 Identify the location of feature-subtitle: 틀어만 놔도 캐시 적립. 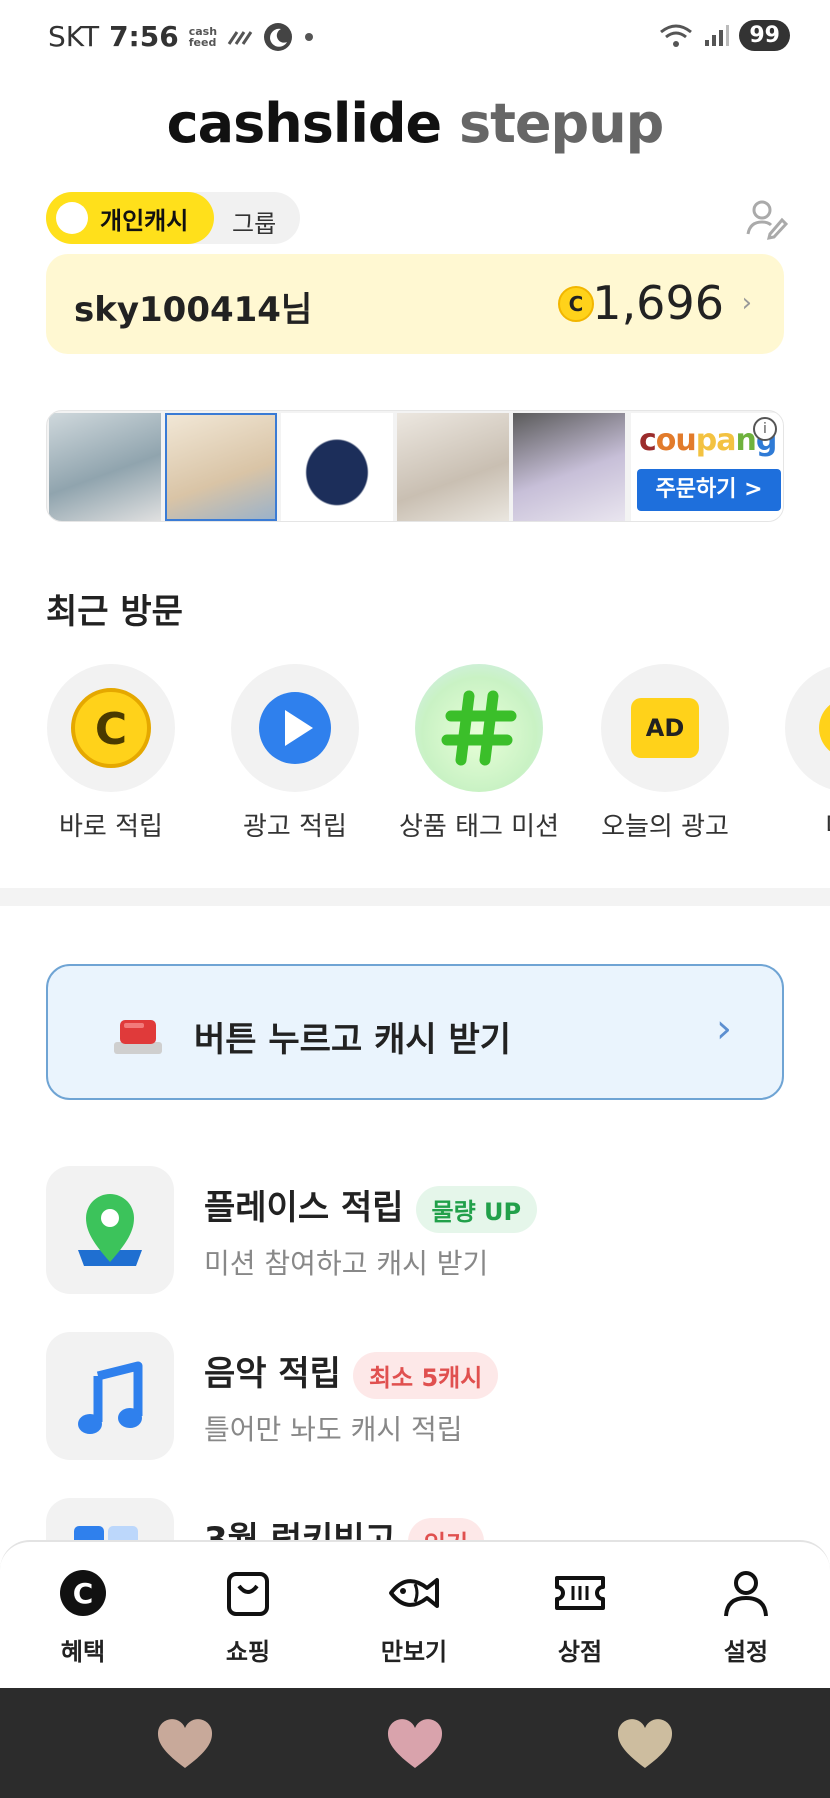
(333, 1429).